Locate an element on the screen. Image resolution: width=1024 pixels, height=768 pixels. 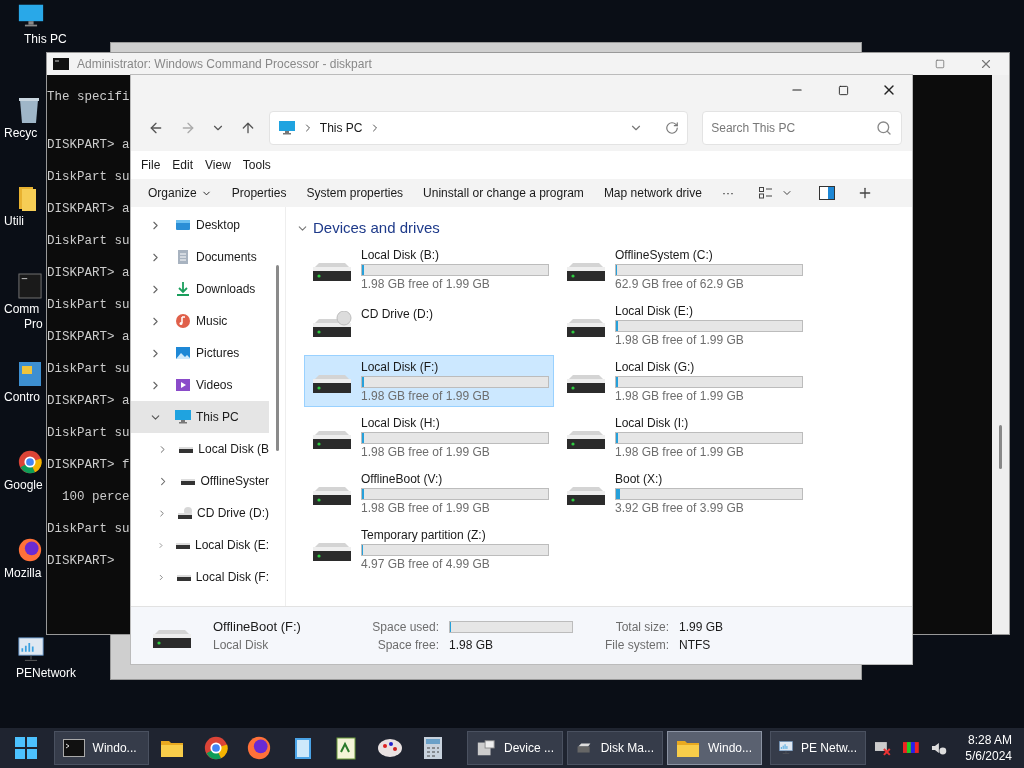
console-line: The specifi is located at coordinates (88, 97).